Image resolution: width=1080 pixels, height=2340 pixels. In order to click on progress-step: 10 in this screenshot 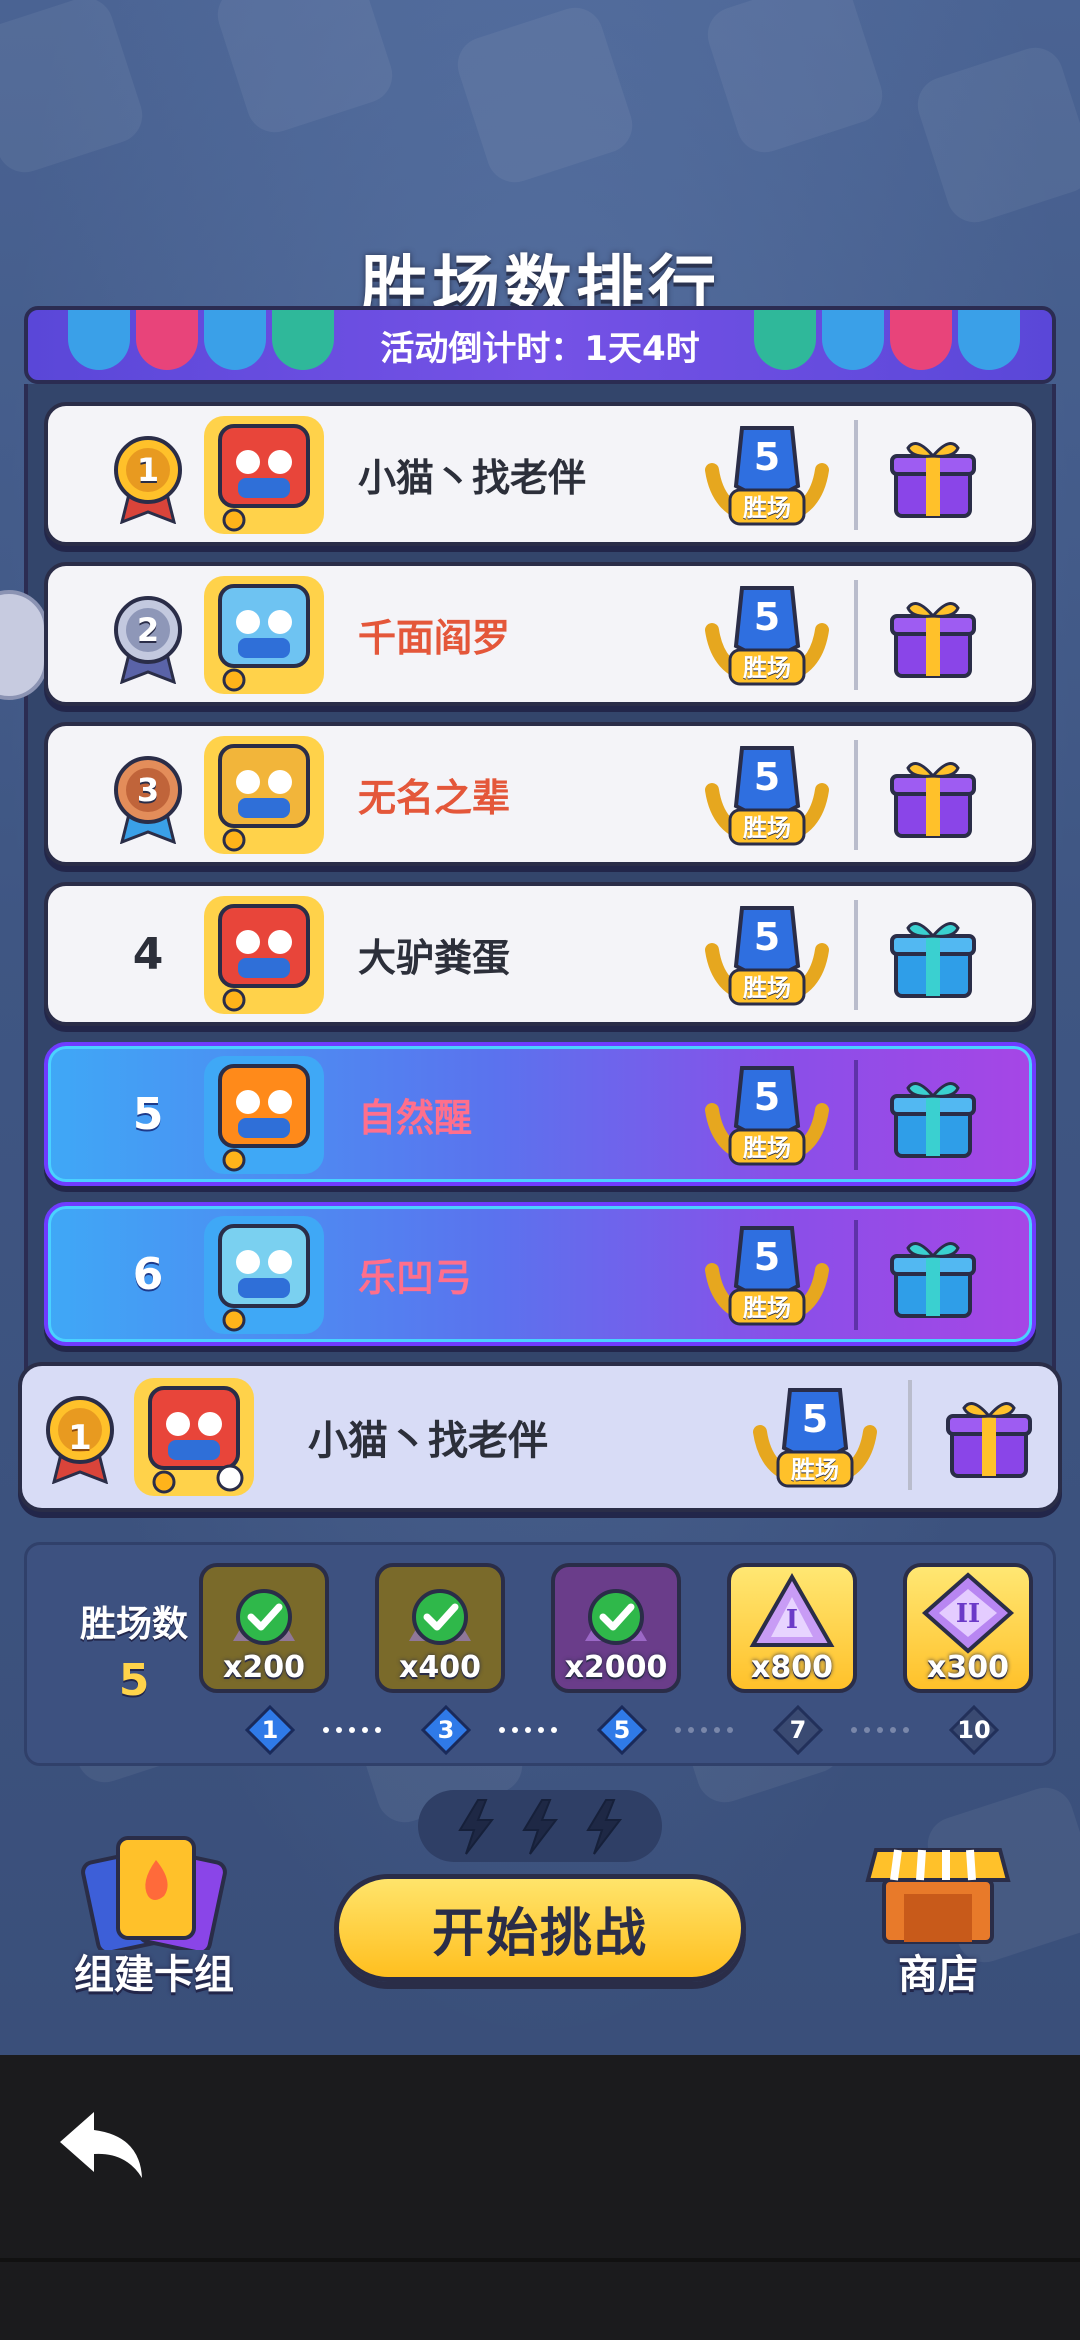, I will do `click(974, 1730)`.